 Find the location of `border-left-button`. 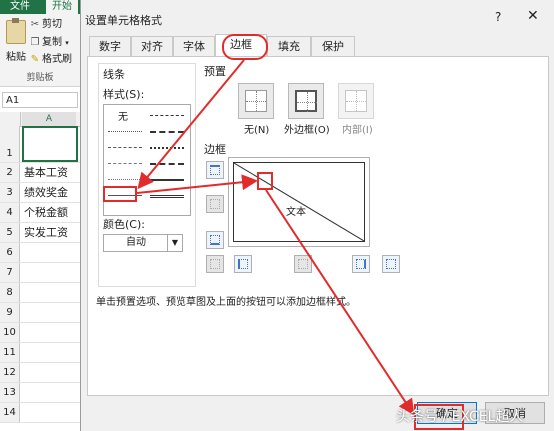

border-left-button is located at coordinates (243, 264).